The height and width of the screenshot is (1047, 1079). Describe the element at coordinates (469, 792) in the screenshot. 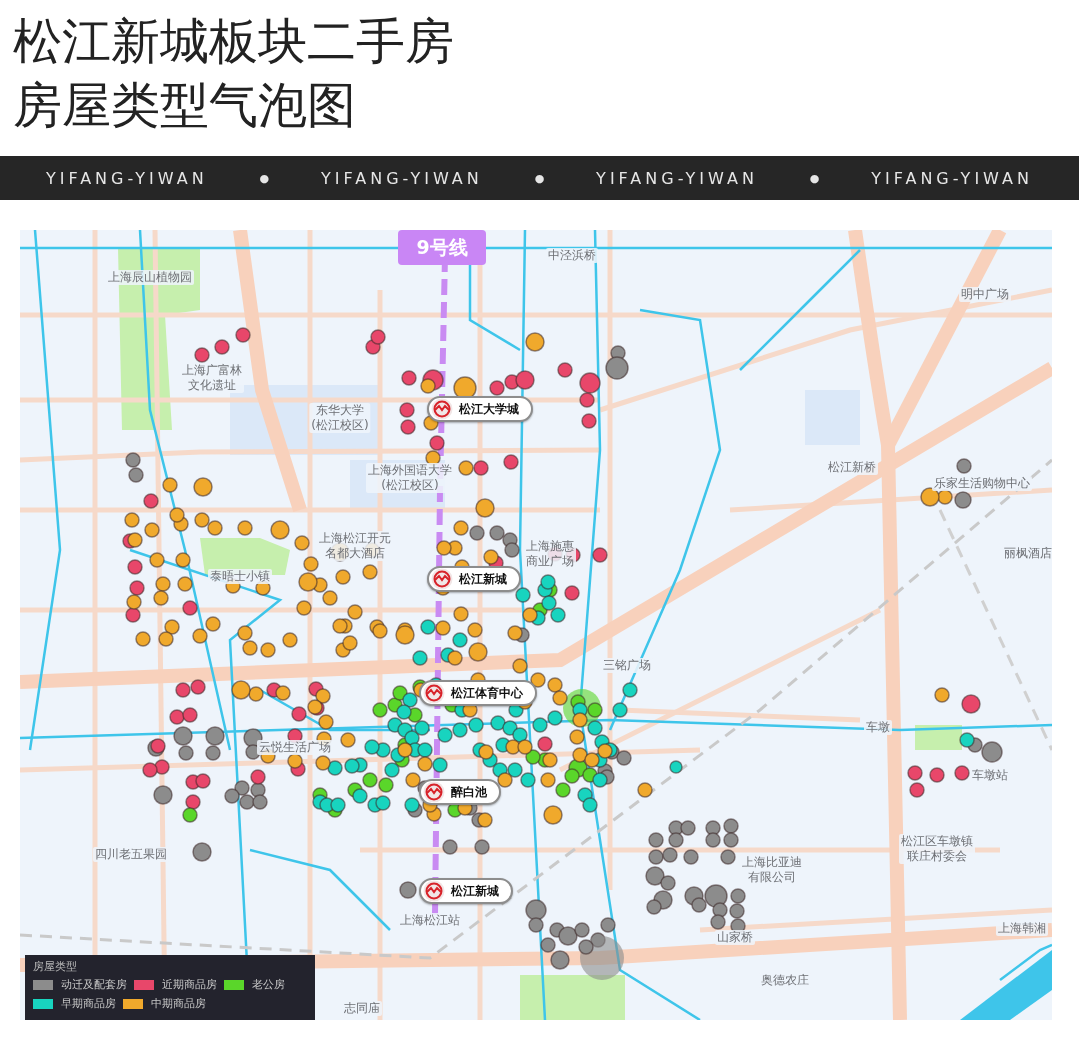

I see `station-name: 醉白池` at that location.